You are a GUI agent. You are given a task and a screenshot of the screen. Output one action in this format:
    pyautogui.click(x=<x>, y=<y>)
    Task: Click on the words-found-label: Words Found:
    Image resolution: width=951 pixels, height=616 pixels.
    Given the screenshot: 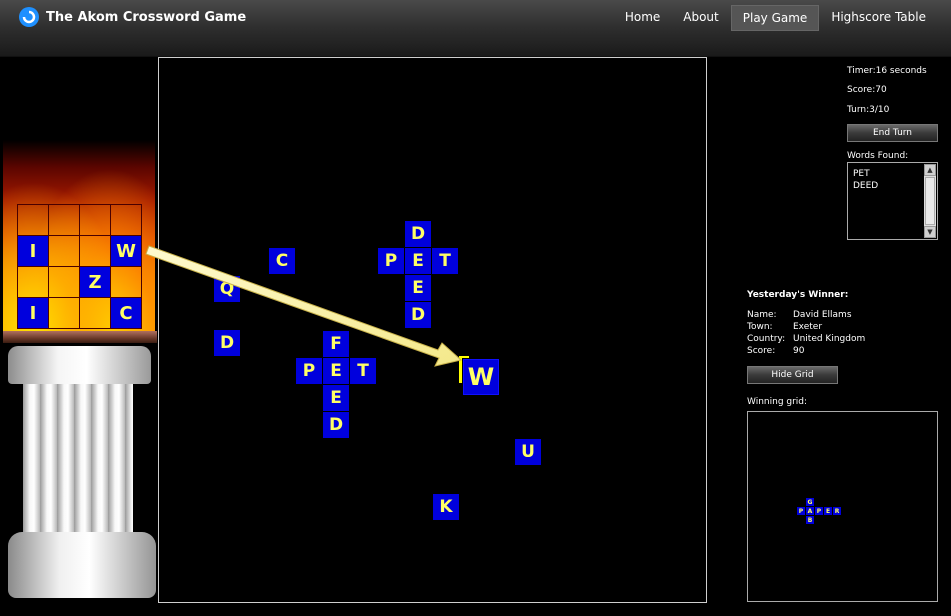 What is the action you would take?
    pyautogui.click(x=878, y=156)
    